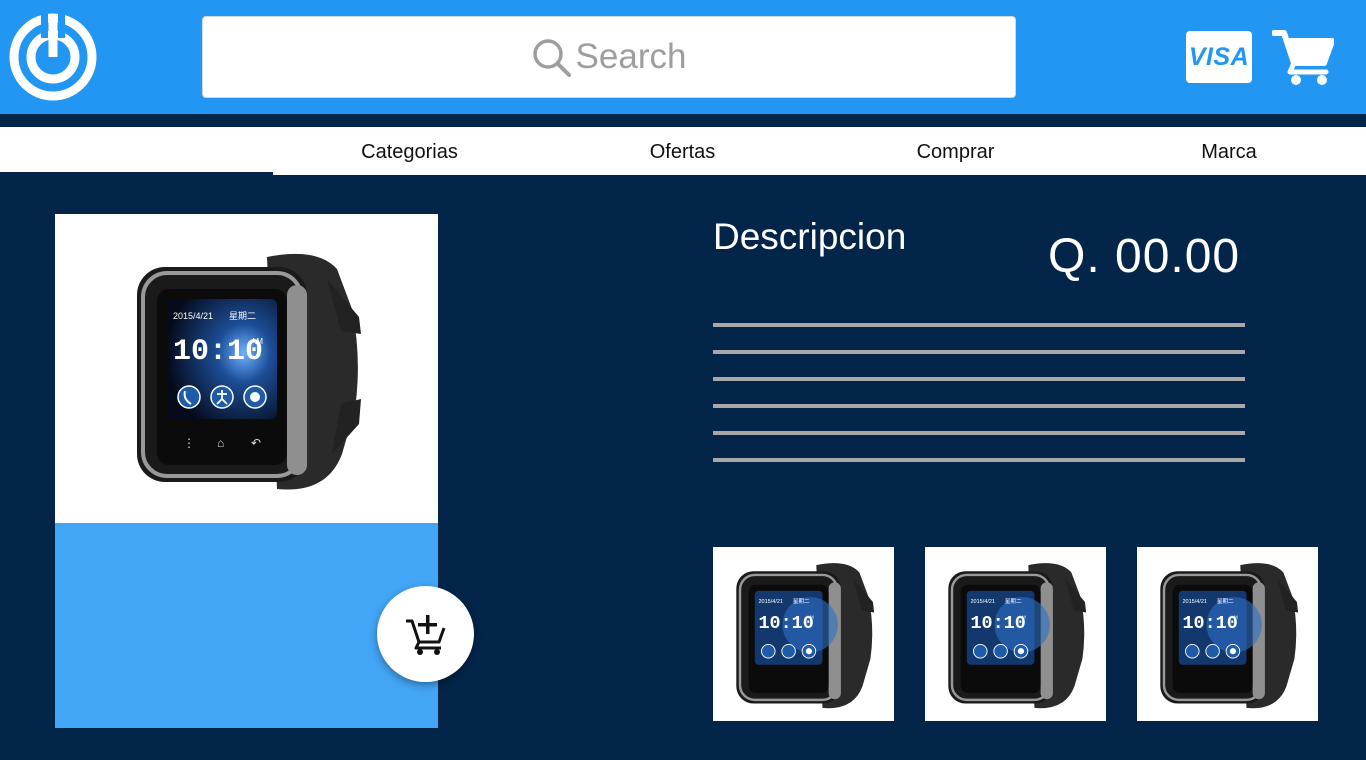  I want to click on visa-label: VISA, so click(1219, 56).